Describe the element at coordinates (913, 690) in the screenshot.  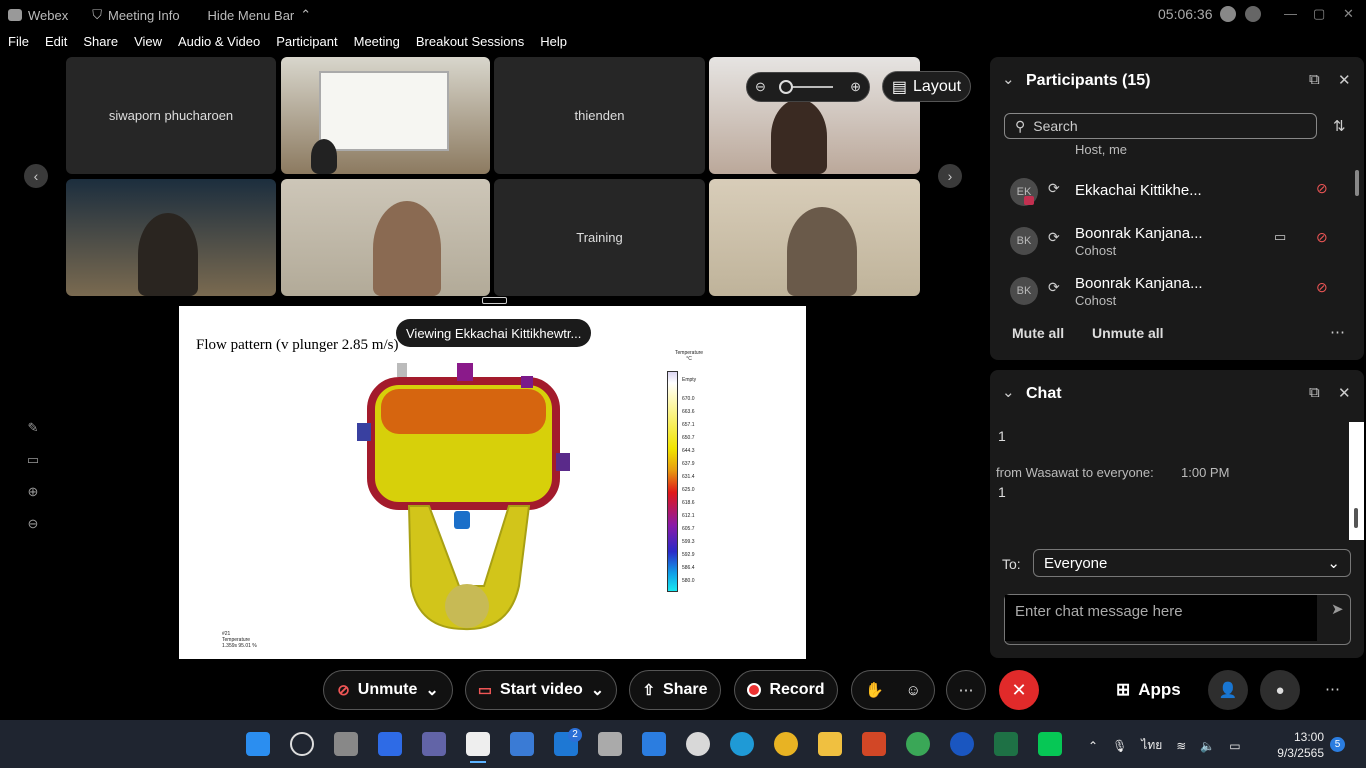
I see `reaction-icon: ☺` at that location.